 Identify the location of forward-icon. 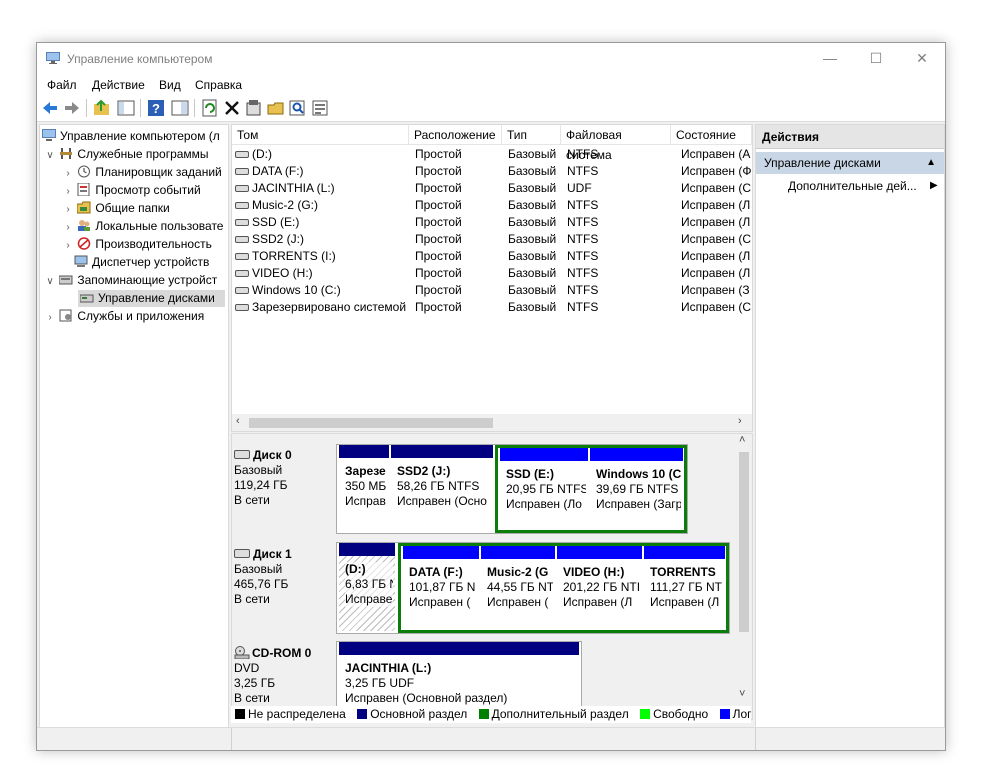
(72, 108).